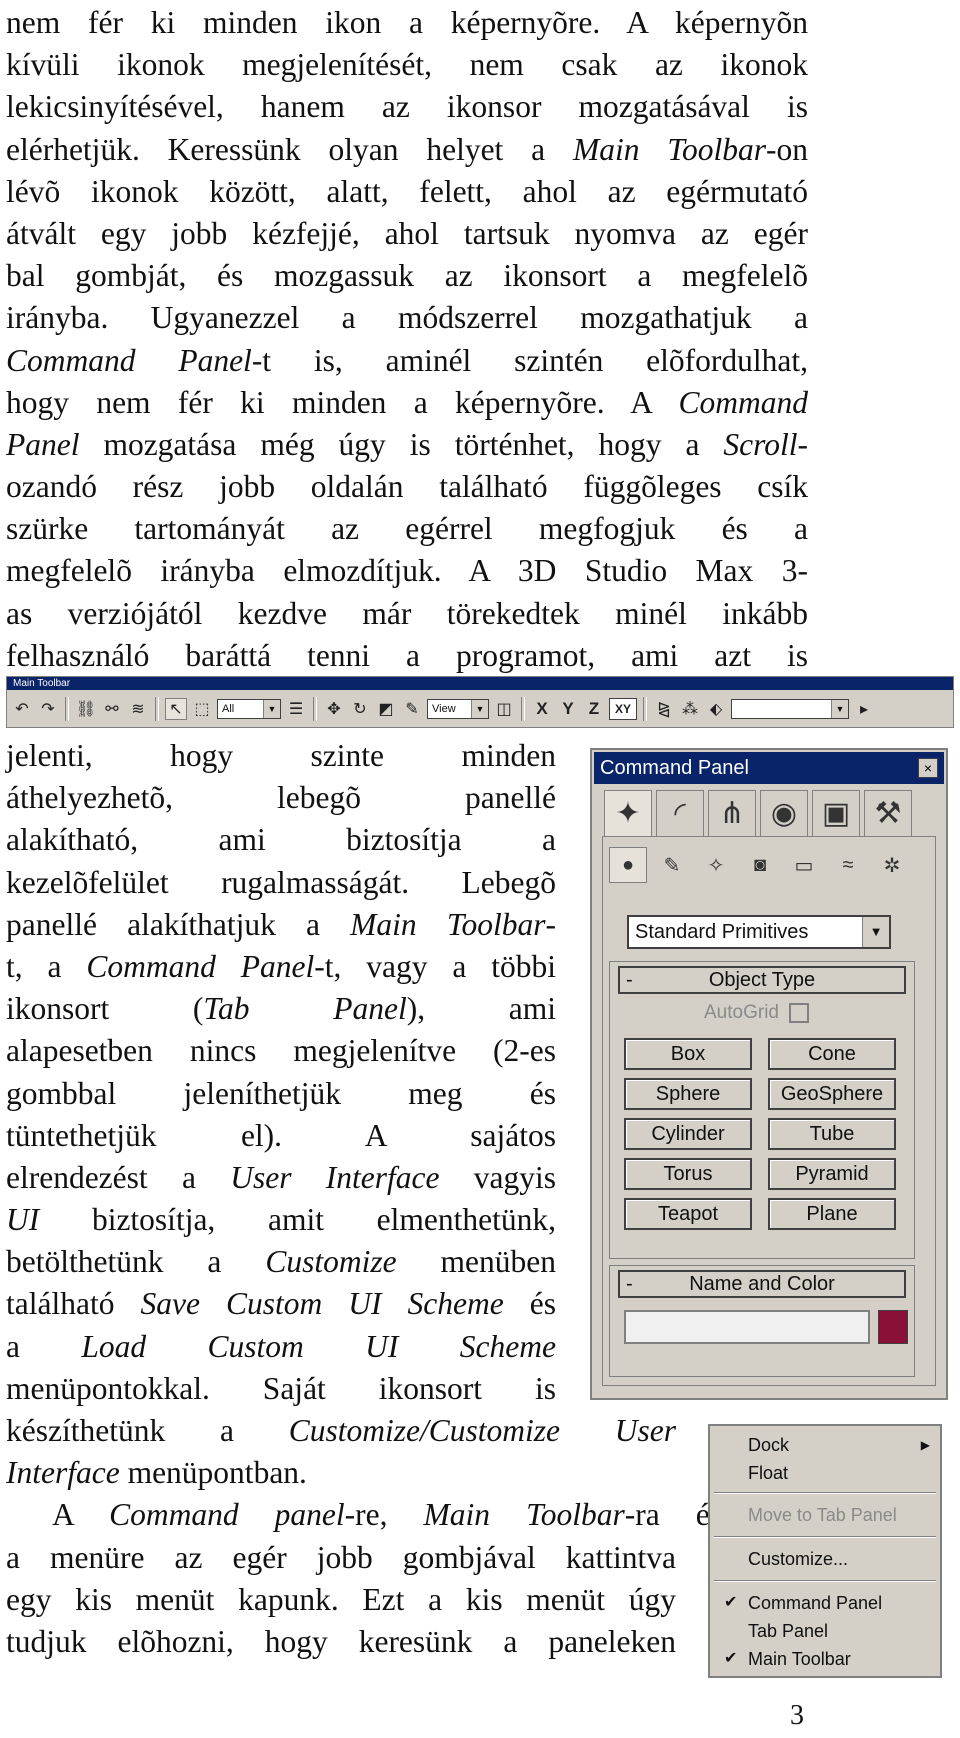  Describe the element at coordinates (836, 813) in the screenshot. I see `display-tab-icon: ▣` at that location.